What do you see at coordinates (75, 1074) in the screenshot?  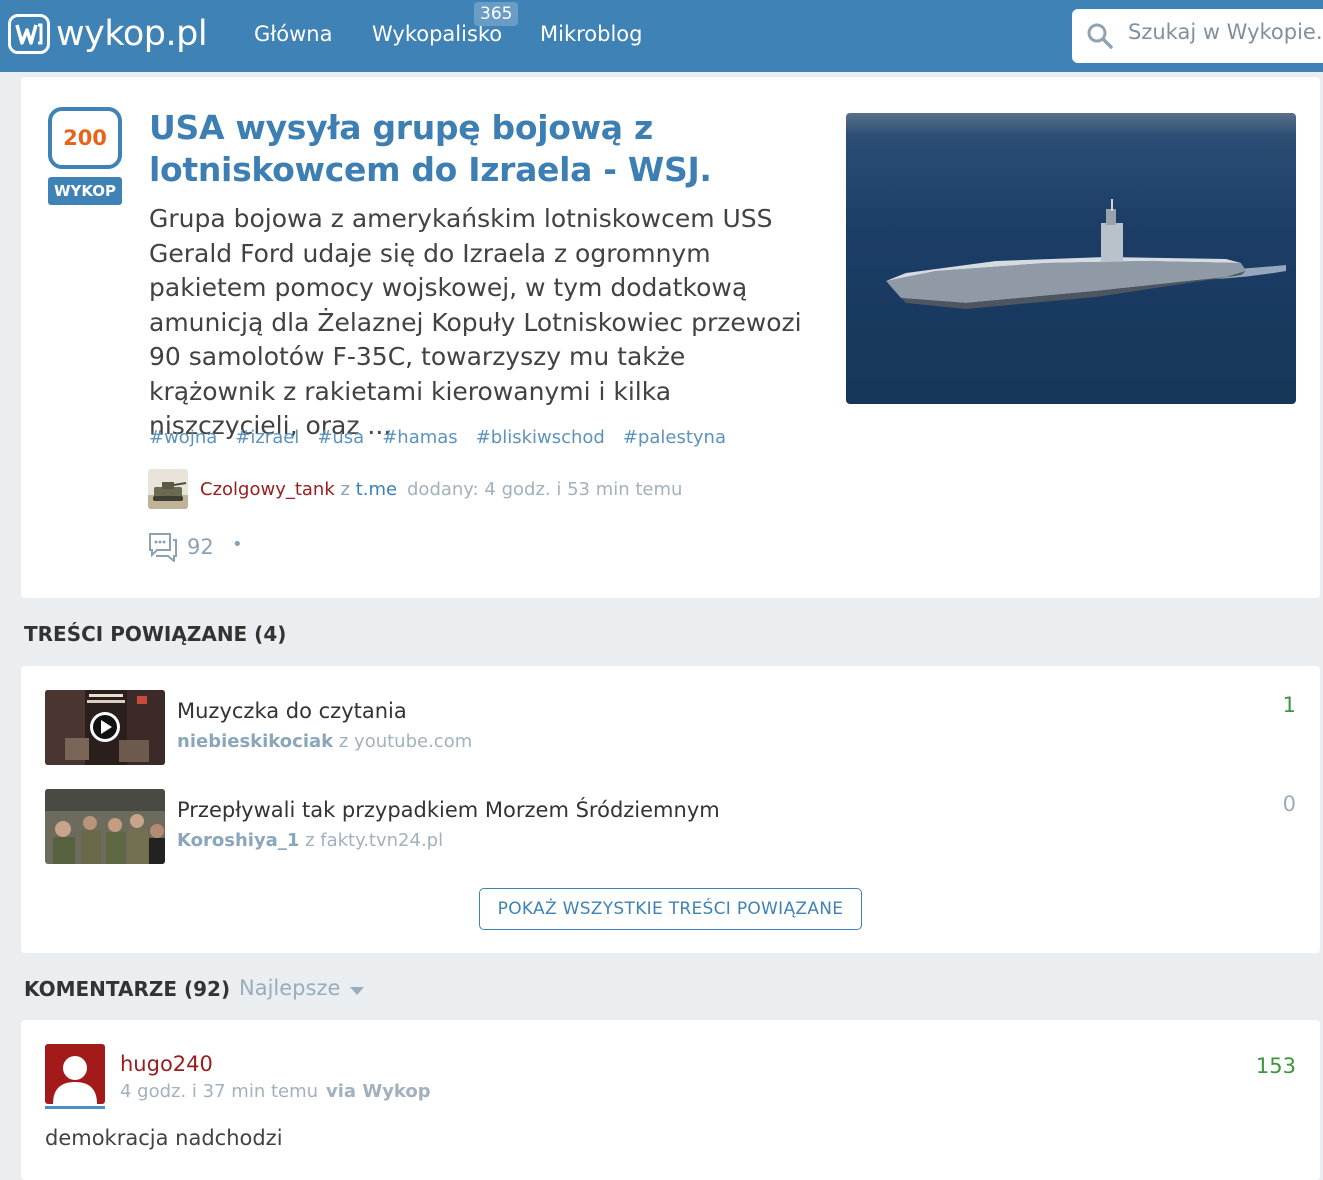 I see `avatar` at bounding box center [75, 1074].